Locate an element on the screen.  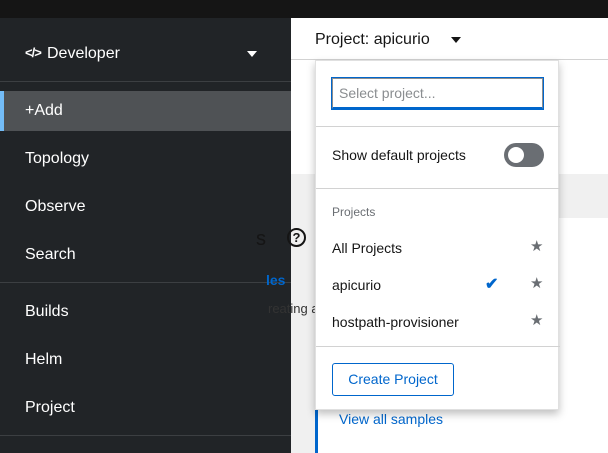
sidebar-item-search: Search is located at coordinates (145, 255).